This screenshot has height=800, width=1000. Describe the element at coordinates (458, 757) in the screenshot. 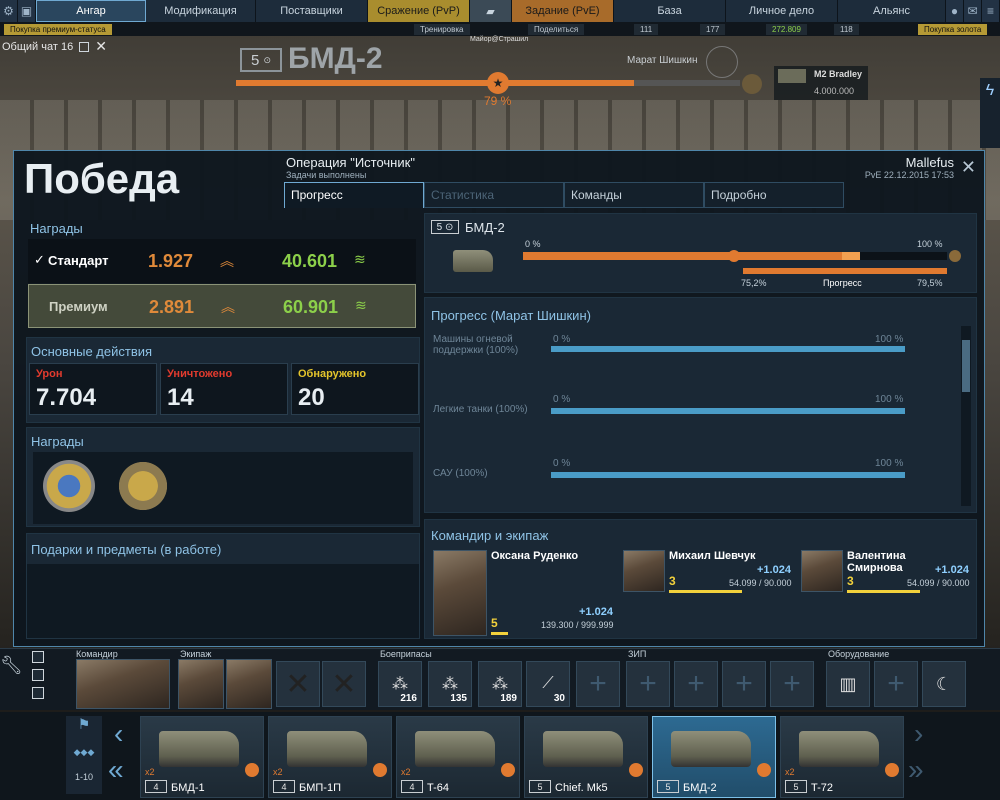

I see `vehicle-card: x2 4 T-64` at that location.